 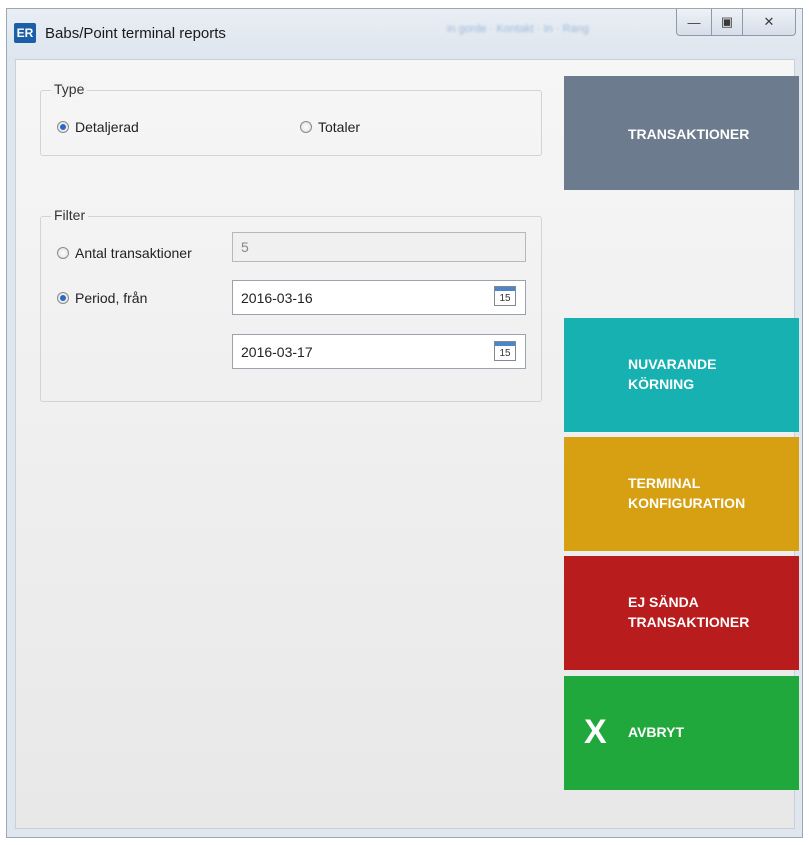 I want to click on maximize-button: ▣, so click(x=727, y=22).